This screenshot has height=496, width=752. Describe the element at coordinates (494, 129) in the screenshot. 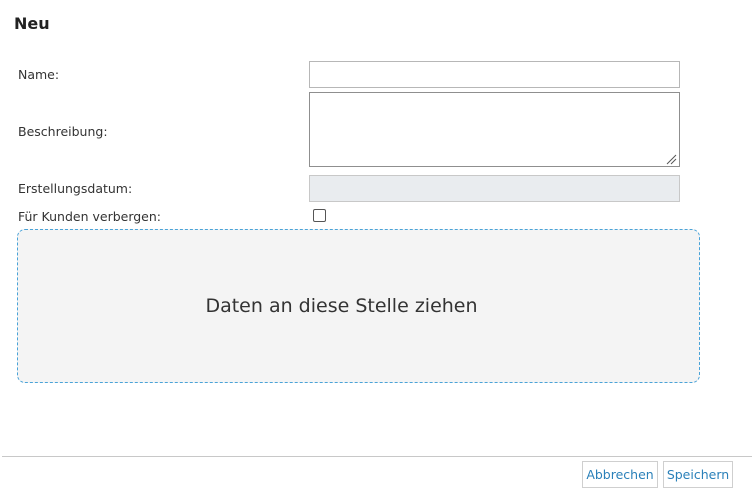

I see `description-textarea` at that location.